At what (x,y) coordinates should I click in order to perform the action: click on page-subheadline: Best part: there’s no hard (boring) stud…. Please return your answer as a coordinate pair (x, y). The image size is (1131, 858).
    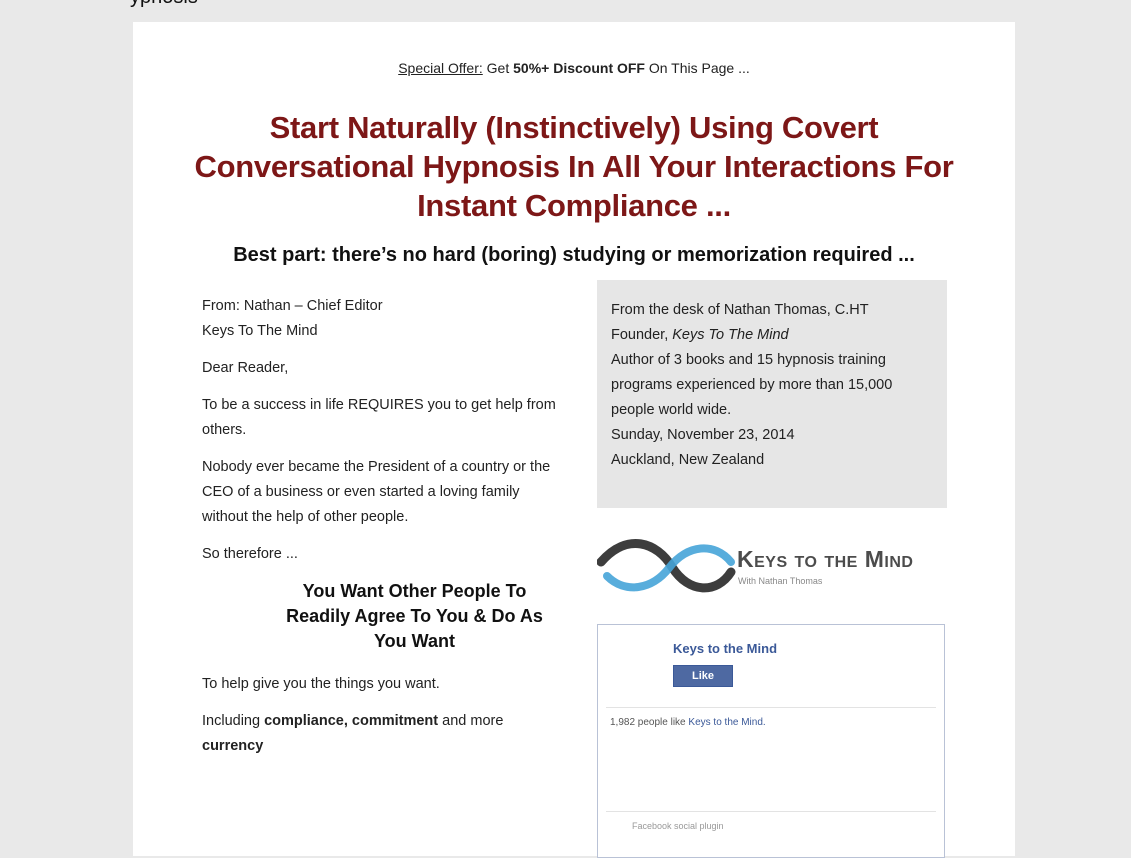
    Looking at the image, I should click on (574, 255).